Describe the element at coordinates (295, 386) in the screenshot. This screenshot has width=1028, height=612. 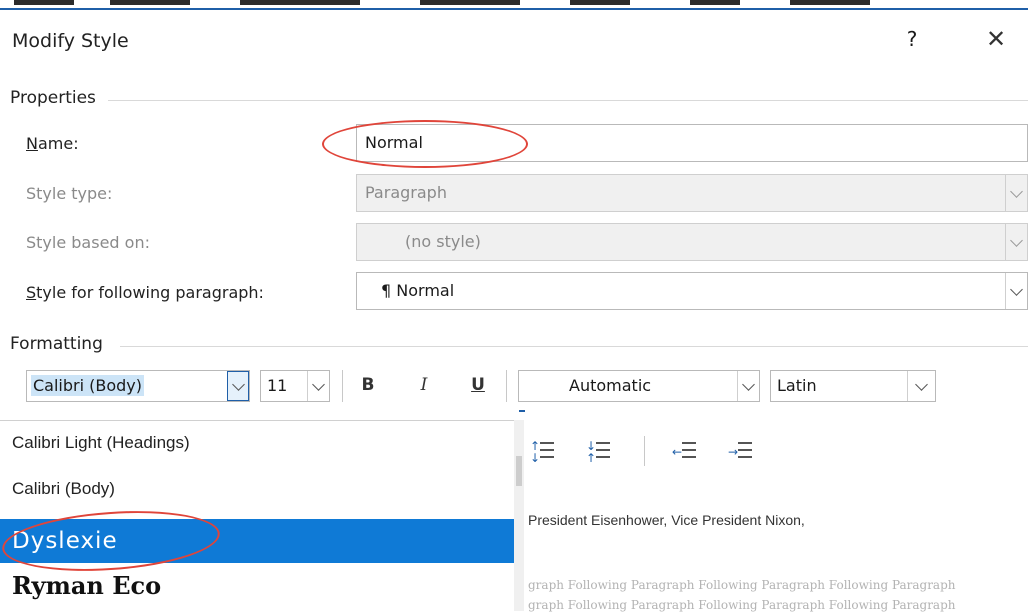
I see `font-size-select: 11` at that location.